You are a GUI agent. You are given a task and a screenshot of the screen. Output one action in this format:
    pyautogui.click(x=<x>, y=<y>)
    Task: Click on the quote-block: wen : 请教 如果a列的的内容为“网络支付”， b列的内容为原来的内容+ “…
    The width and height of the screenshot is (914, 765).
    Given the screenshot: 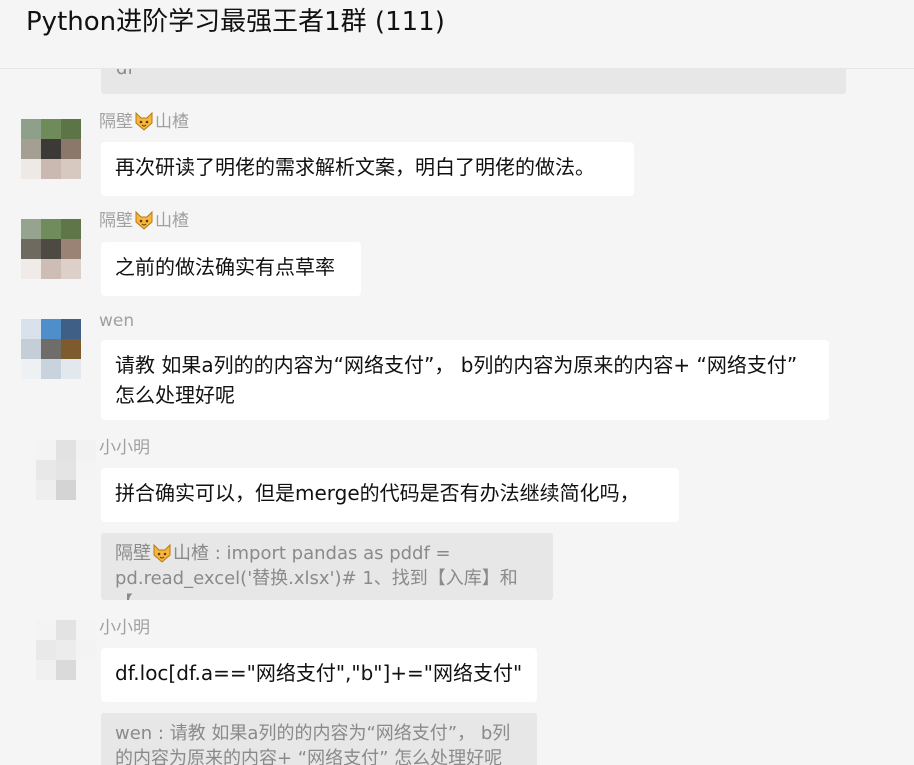 What is the action you would take?
    pyautogui.click(x=319, y=739)
    